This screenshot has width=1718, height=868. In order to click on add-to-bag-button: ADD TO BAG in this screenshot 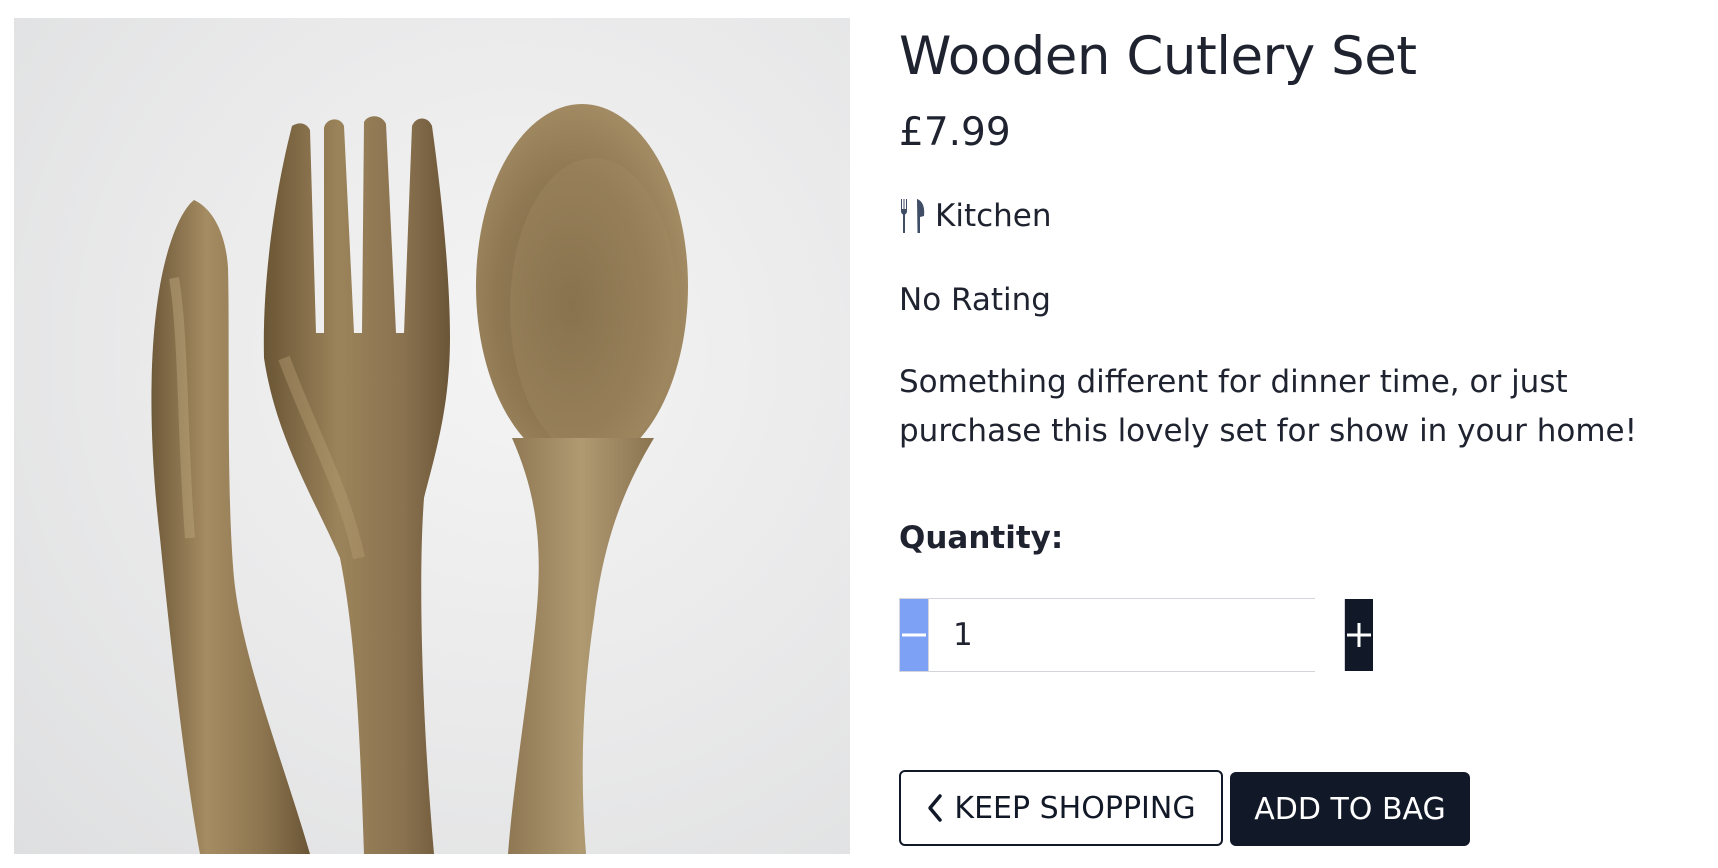, I will do `click(1350, 809)`.